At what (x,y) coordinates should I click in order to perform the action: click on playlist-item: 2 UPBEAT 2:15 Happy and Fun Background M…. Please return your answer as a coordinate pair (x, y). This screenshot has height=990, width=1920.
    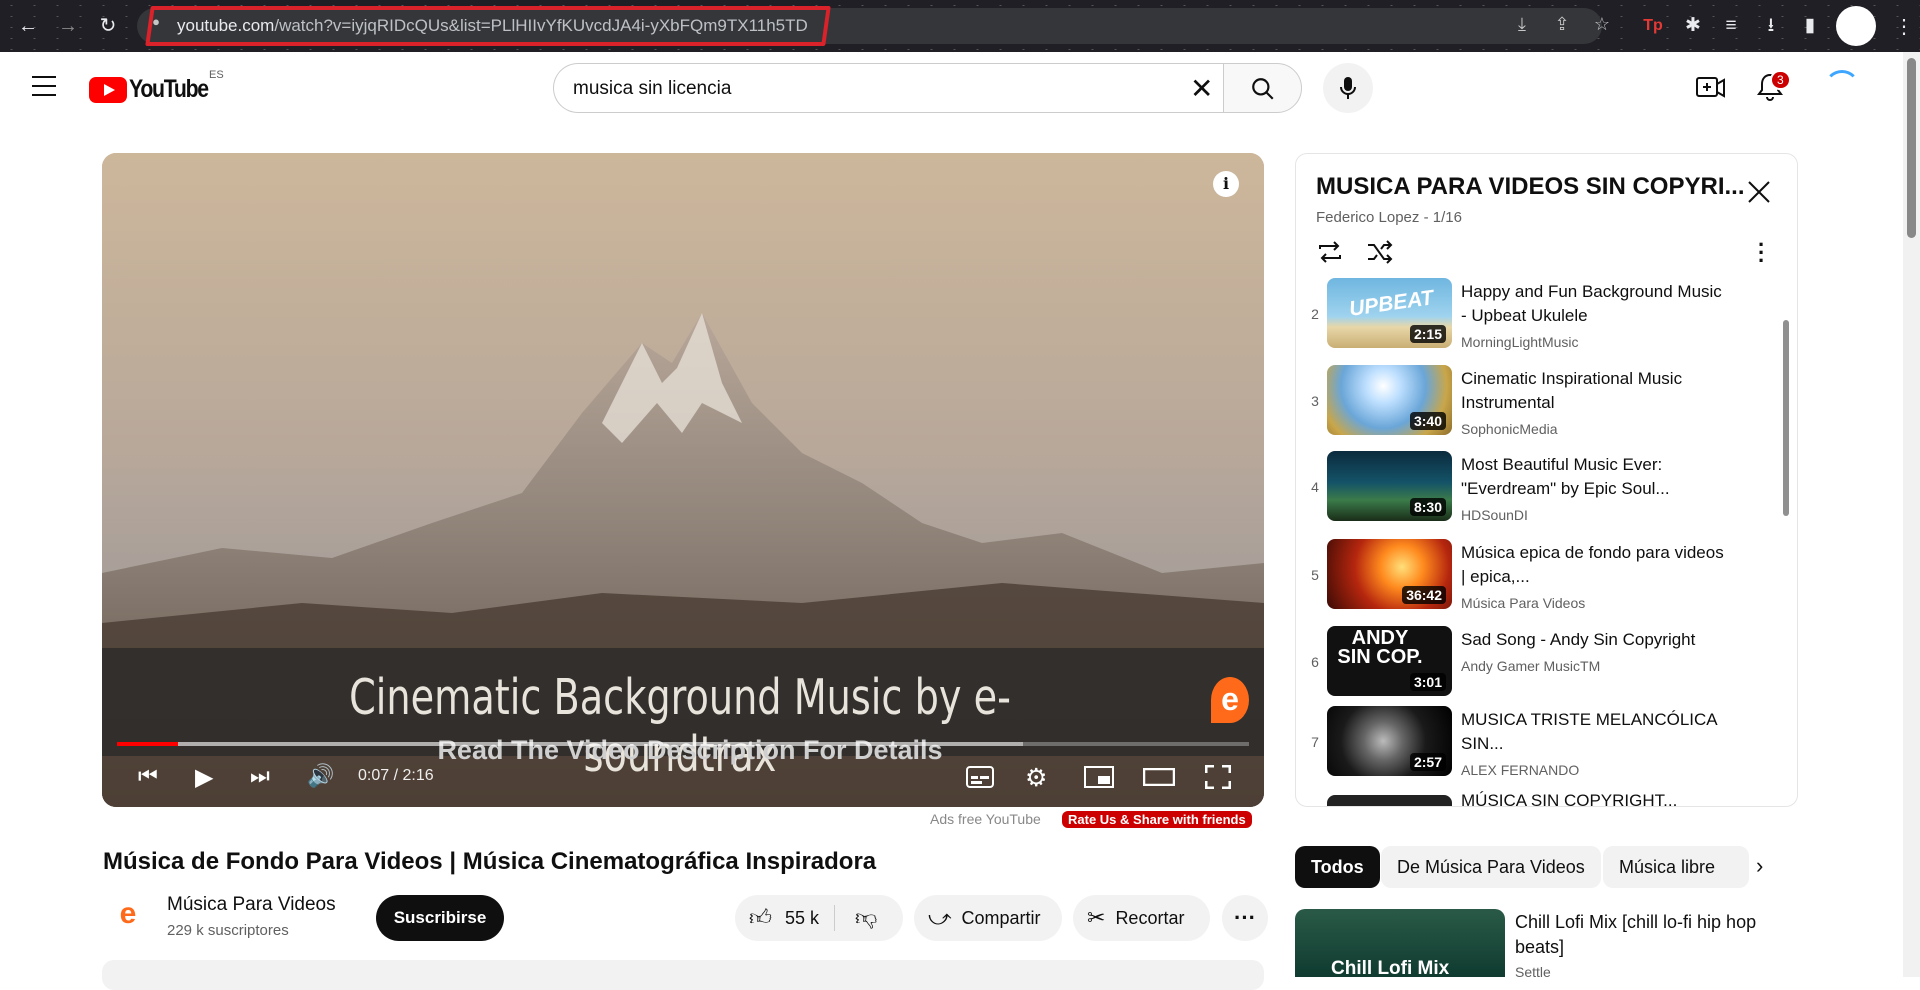
    Looking at the image, I should click on (1536, 316).